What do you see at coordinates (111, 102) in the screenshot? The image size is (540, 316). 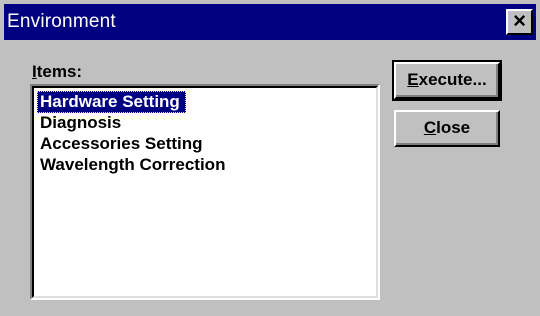 I see `list-item-hardware-setting: Hardware Setting` at bounding box center [111, 102].